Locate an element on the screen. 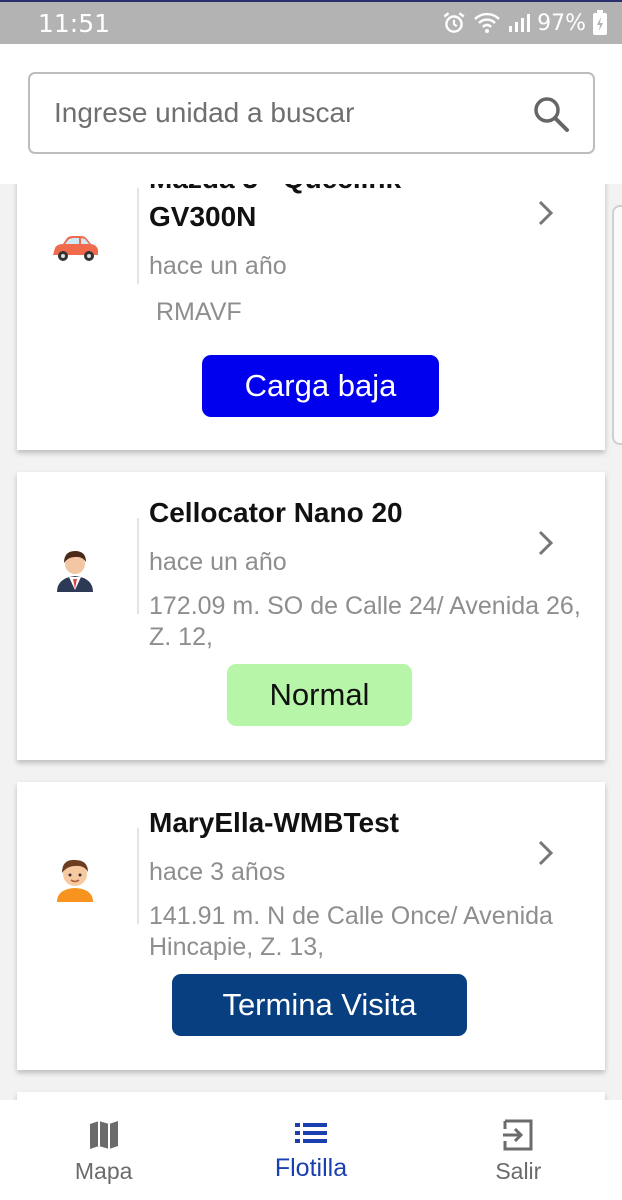  search-bar is located at coordinates (311, 113).